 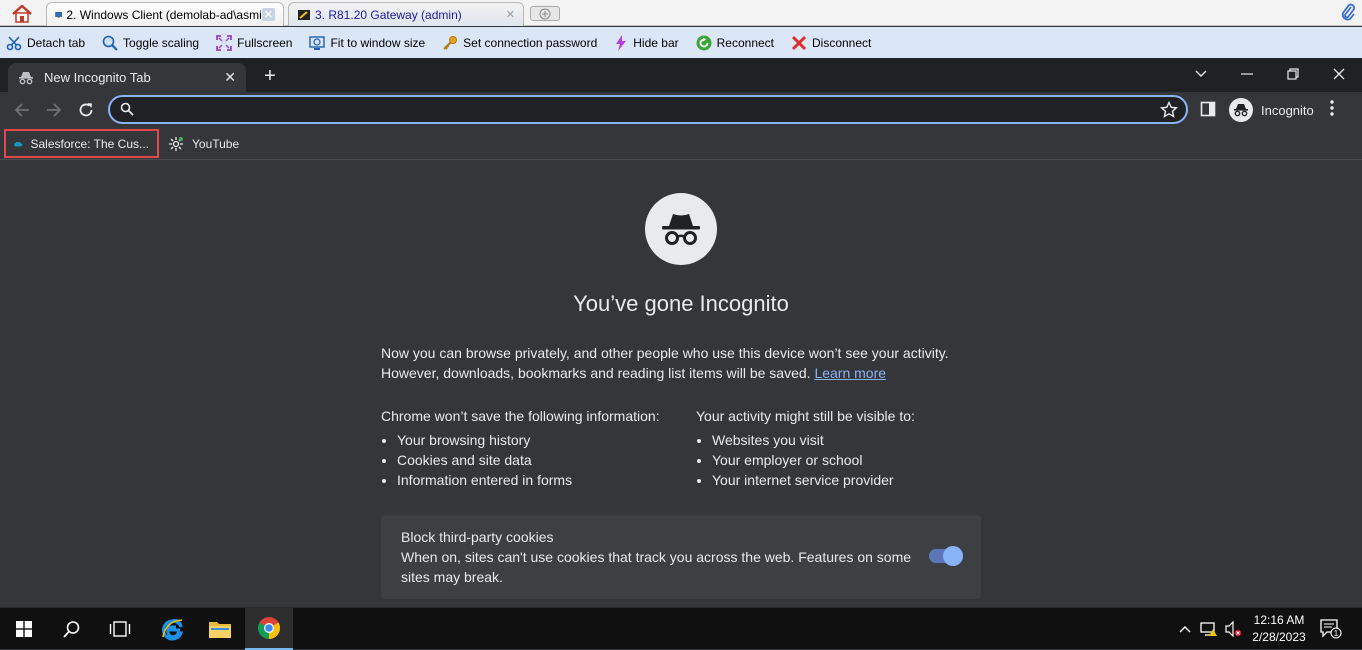 What do you see at coordinates (681, 229) in the screenshot?
I see `incognito-logo` at bounding box center [681, 229].